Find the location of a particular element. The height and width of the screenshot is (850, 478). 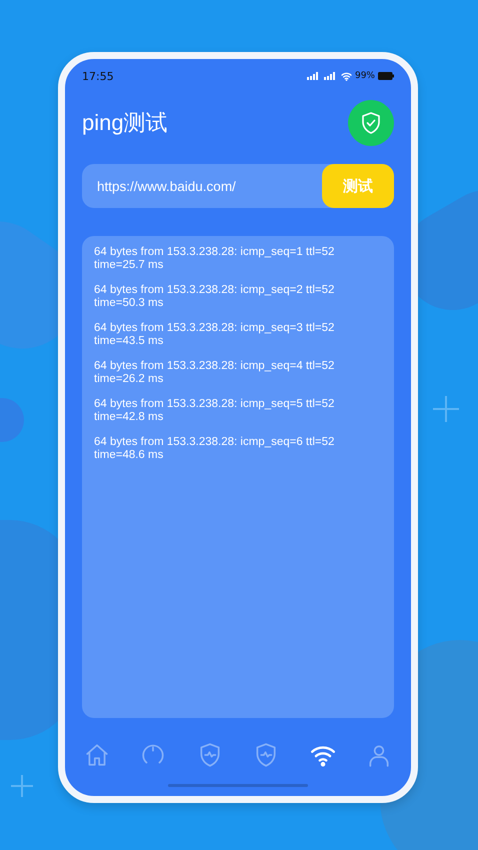

result-line: time=43.5 ms is located at coordinates (129, 341).